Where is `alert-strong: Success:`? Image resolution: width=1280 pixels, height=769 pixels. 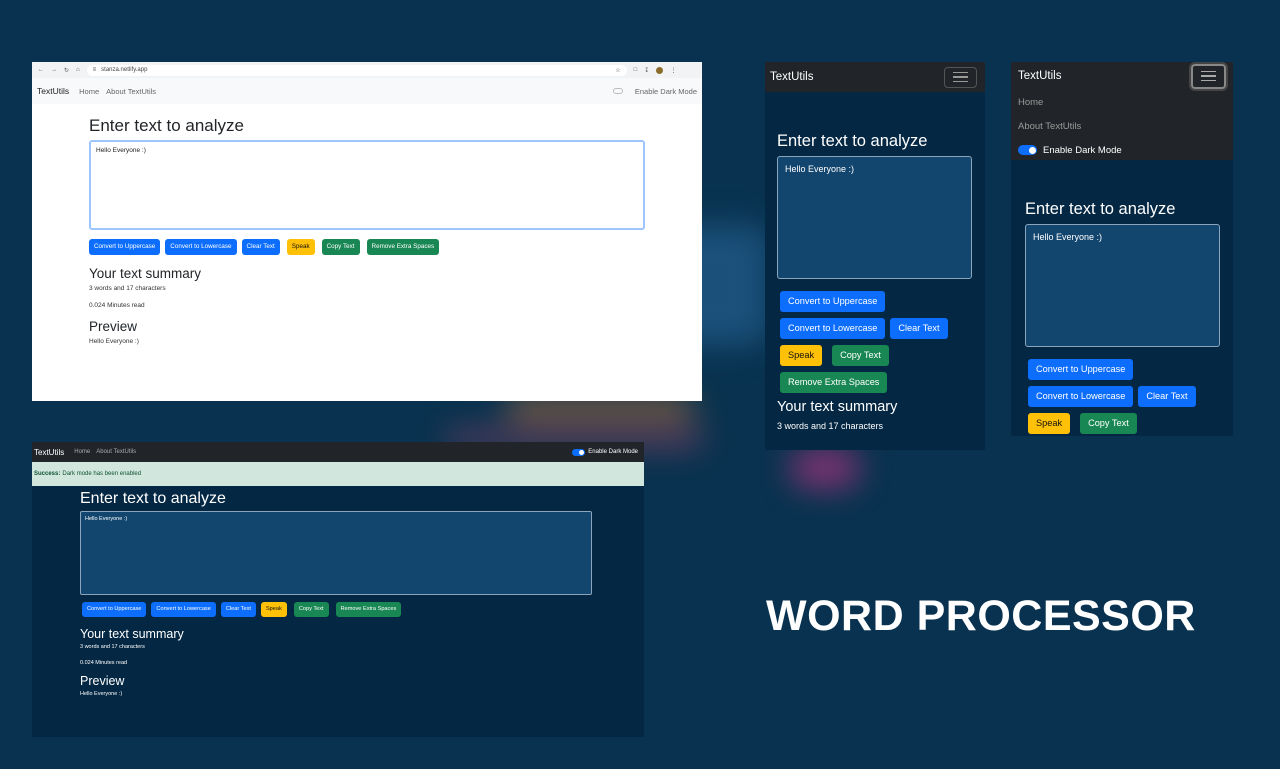
alert-strong: Success: is located at coordinates (47, 474).